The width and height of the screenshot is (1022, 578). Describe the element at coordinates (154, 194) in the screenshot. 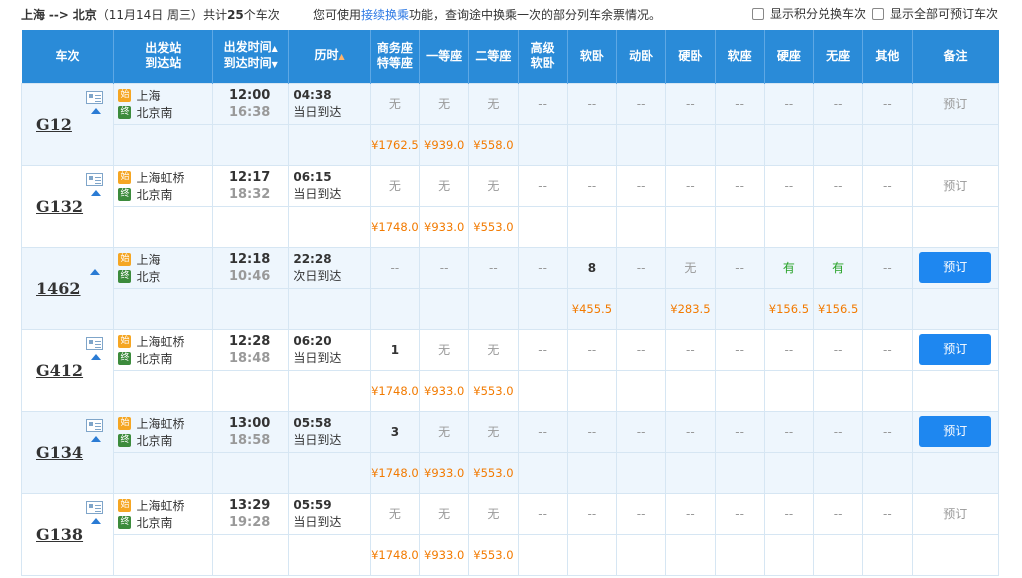

I see `to-station-name: 北京南` at that location.